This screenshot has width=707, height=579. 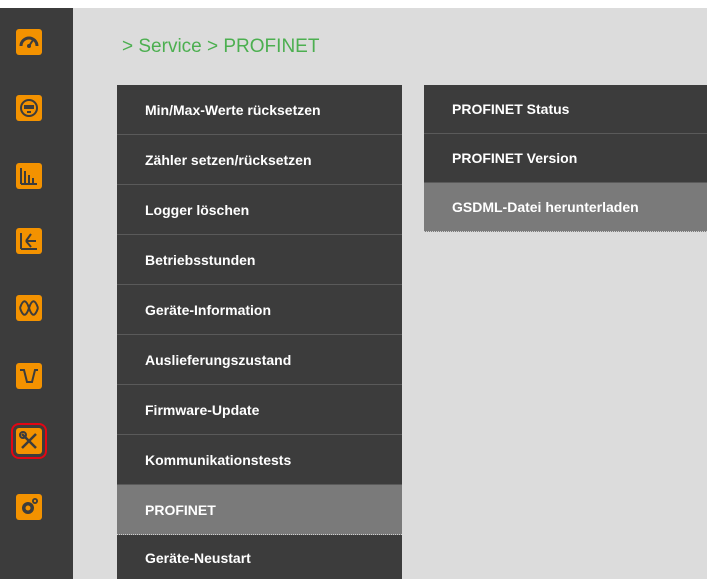 What do you see at coordinates (259, 310) in the screenshot?
I see `menu-item-device-info: Geräte-Information` at bounding box center [259, 310].